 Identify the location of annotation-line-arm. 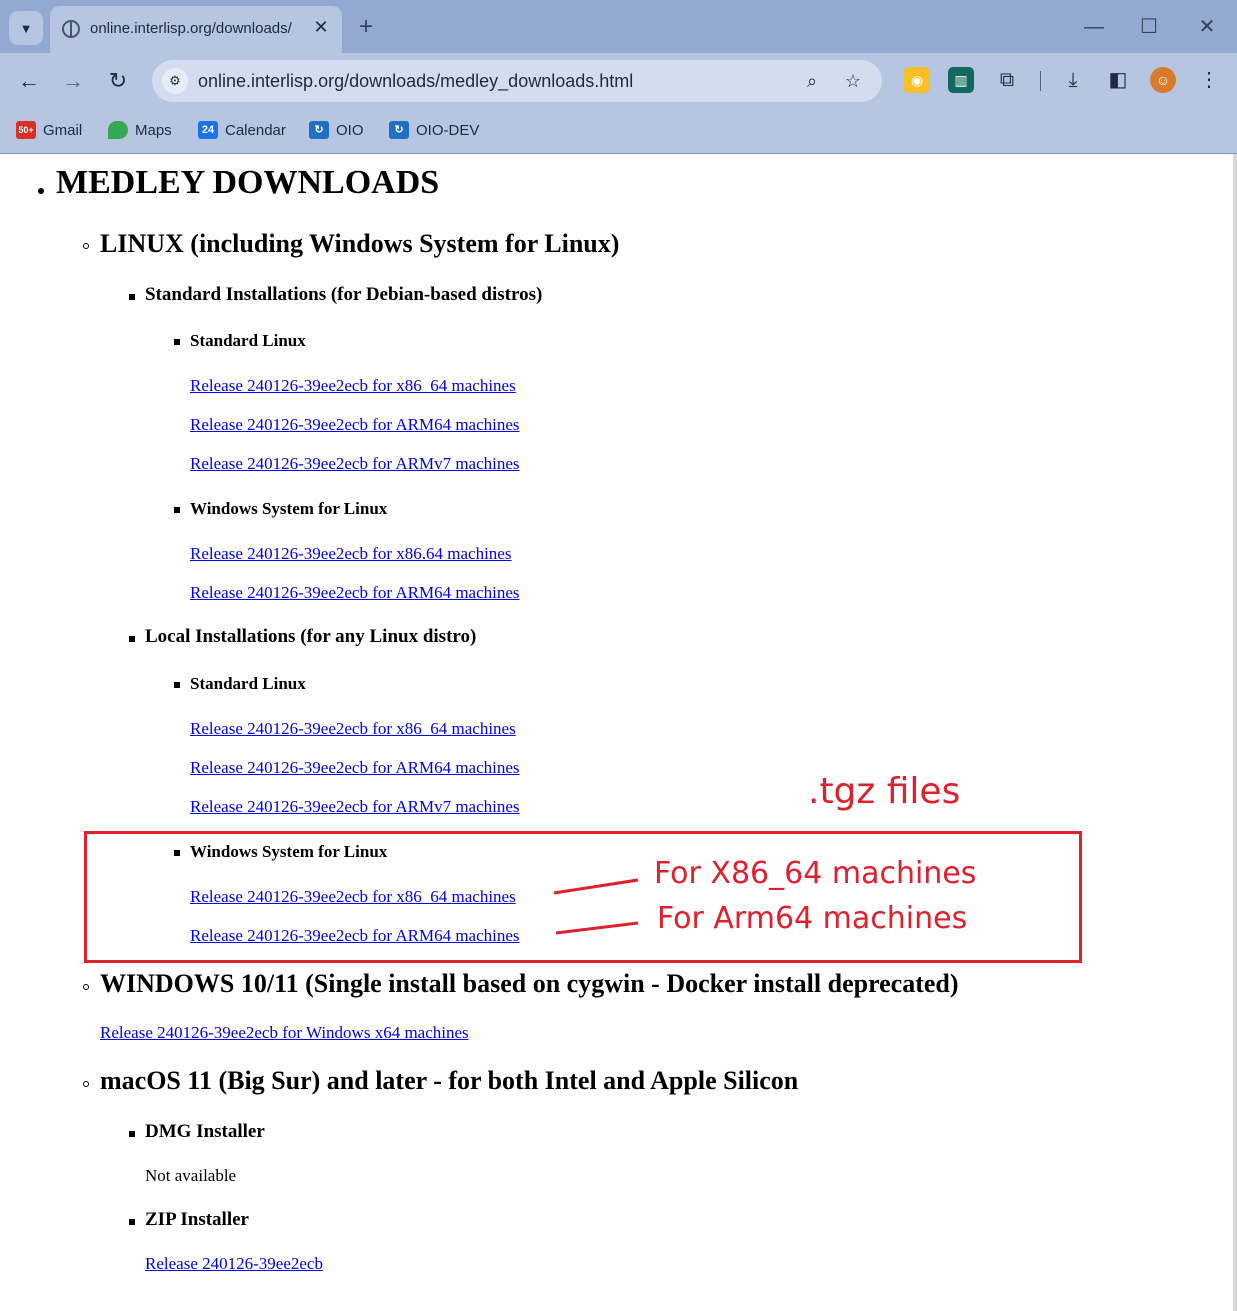
(597, 928).